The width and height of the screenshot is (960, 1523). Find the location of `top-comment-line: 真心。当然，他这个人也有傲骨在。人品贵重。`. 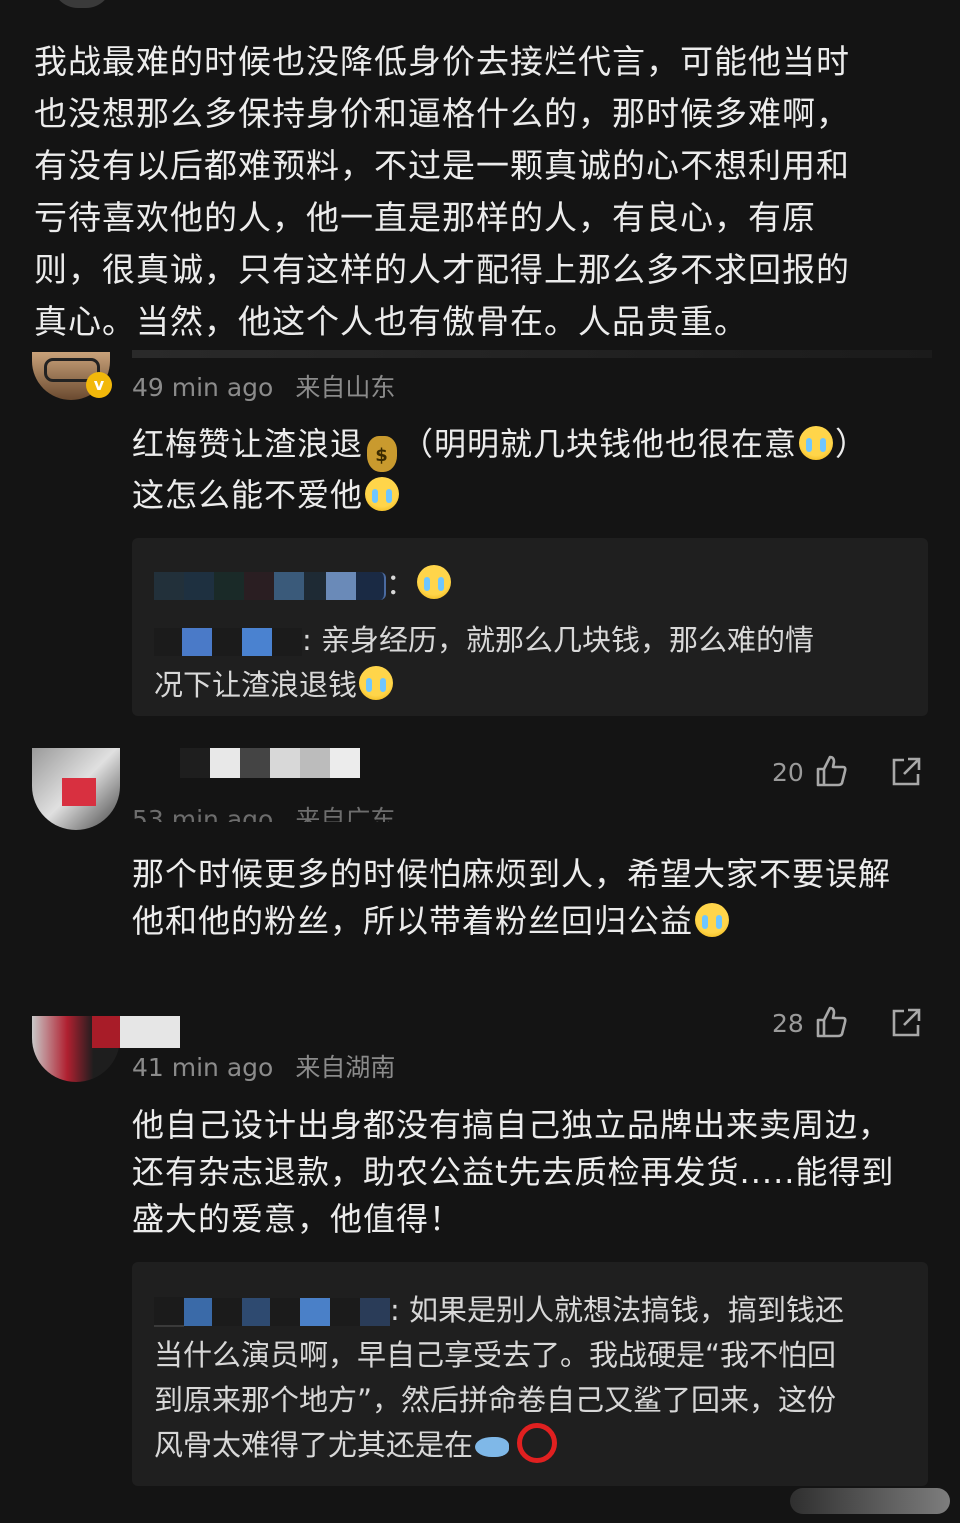

top-comment-line: 真心。当然，他这个人也有傲骨在。人品贵重。 is located at coordinates (391, 321).